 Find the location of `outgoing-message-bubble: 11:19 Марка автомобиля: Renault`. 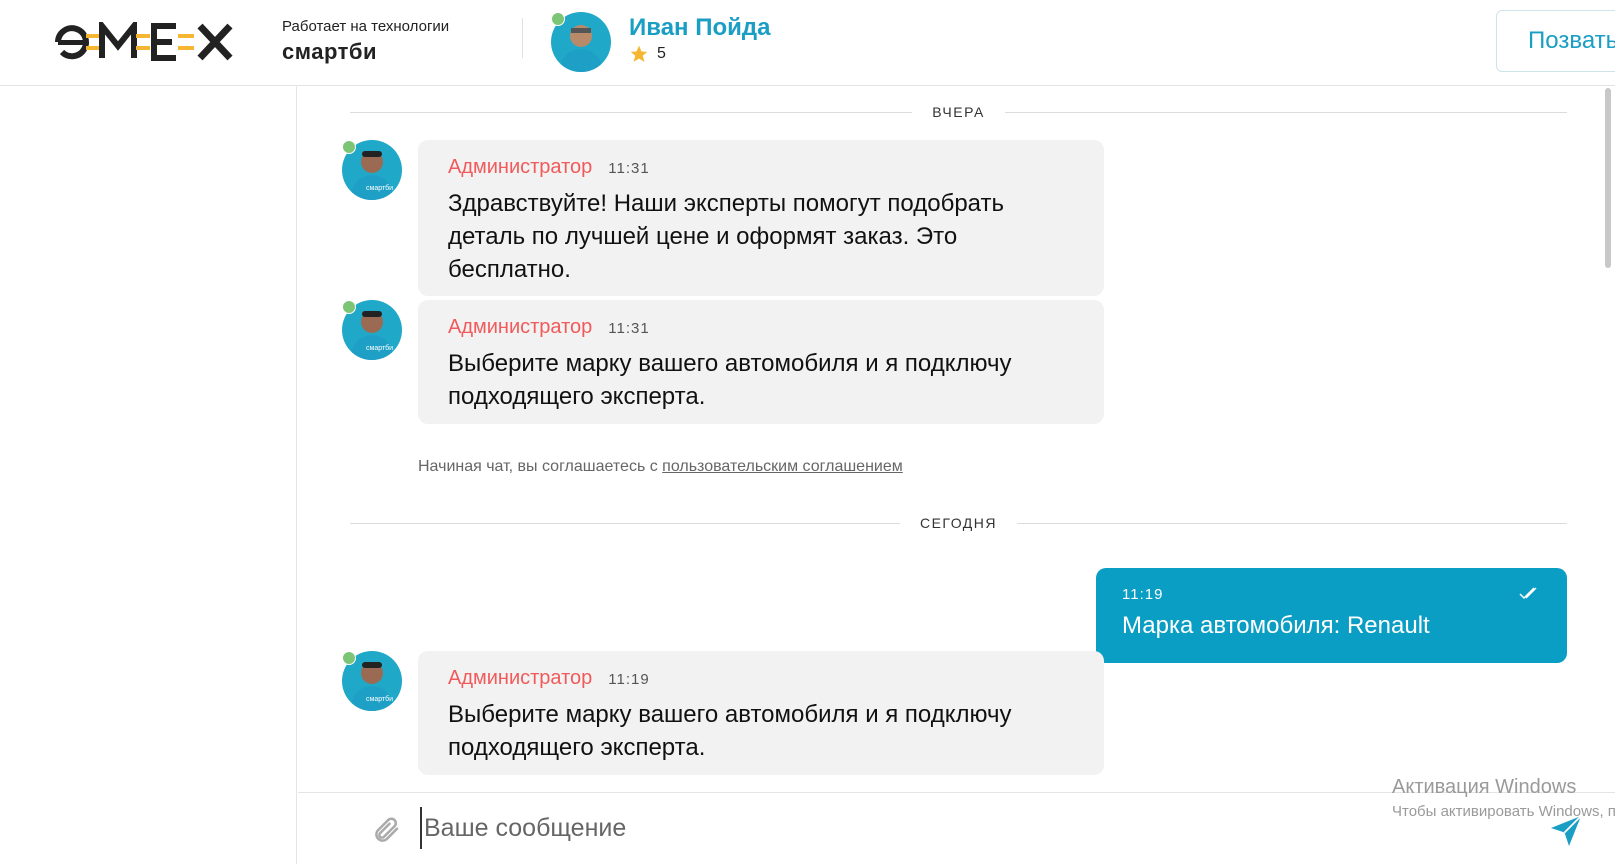

outgoing-message-bubble: 11:19 Марка автомобиля: Renault is located at coordinates (1331, 615).